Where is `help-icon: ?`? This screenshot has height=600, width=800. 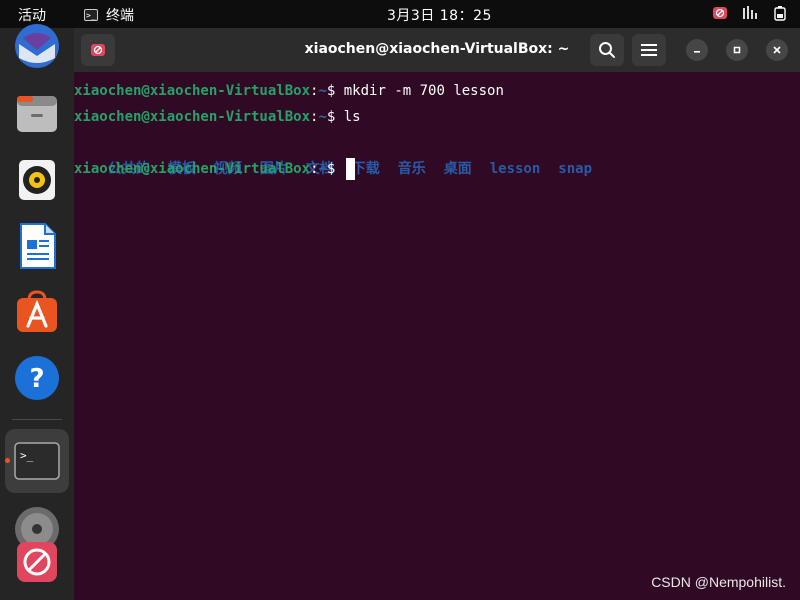
help-icon: ? is located at coordinates (37, 378).